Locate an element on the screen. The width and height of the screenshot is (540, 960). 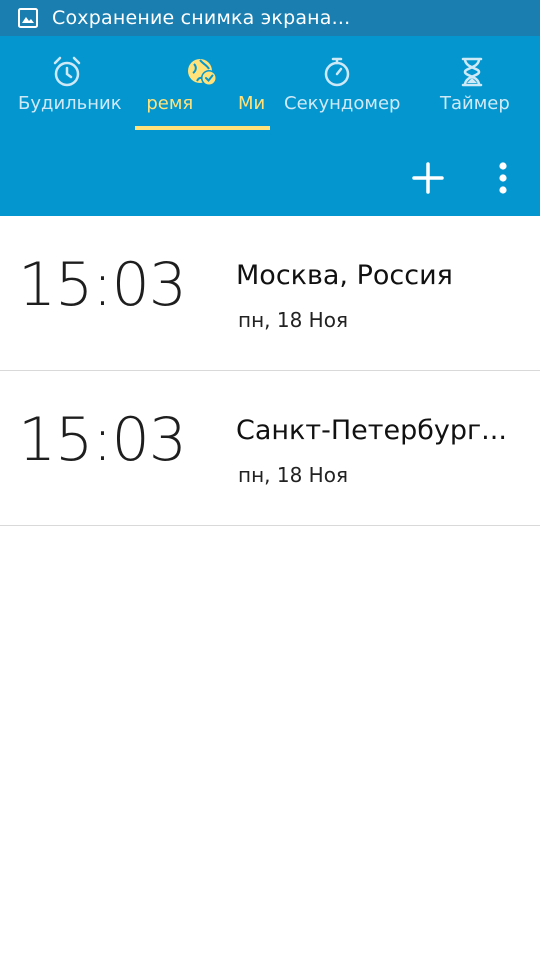
clock-city: Москва, Россия is located at coordinates (344, 275).